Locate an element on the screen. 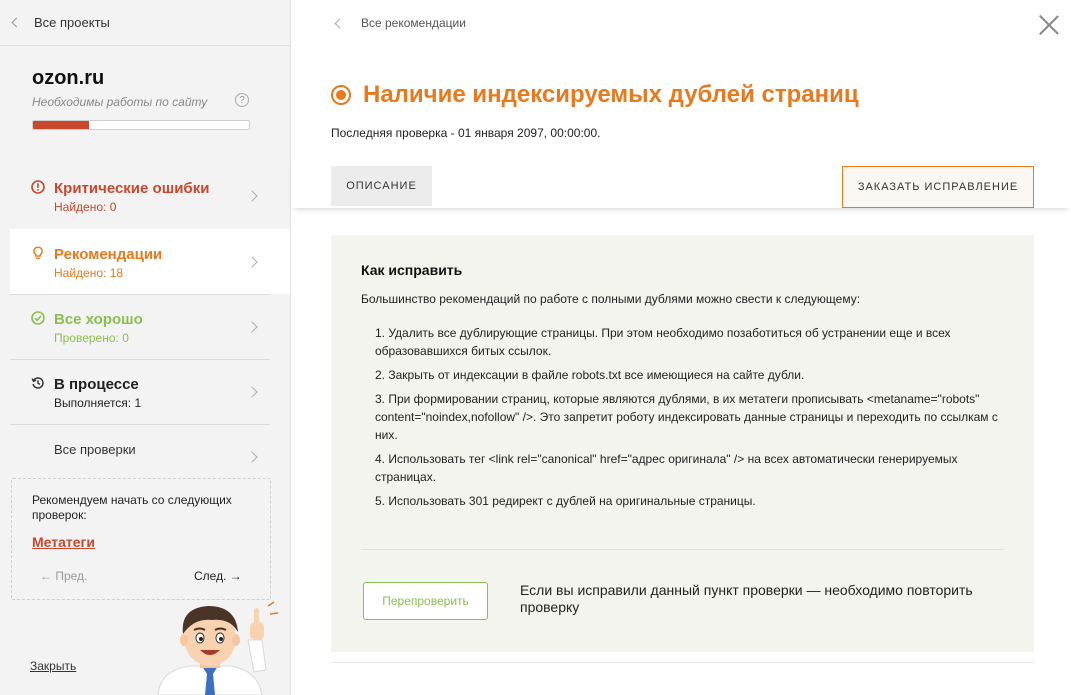 The width and height of the screenshot is (1071, 695). check-circle-icon is located at coordinates (38, 318).